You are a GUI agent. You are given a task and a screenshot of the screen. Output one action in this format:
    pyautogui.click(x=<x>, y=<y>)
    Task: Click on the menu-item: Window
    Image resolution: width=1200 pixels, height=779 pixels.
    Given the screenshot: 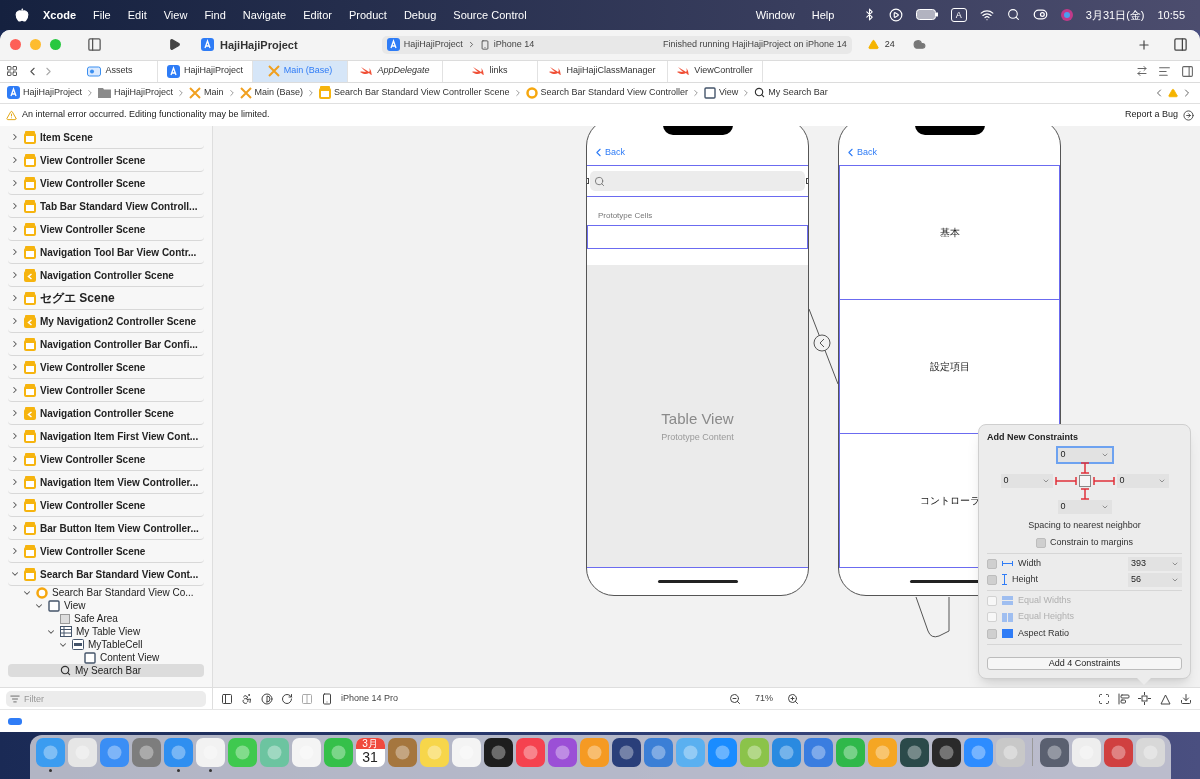 What is the action you would take?
    pyautogui.click(x=775, y=15)
    